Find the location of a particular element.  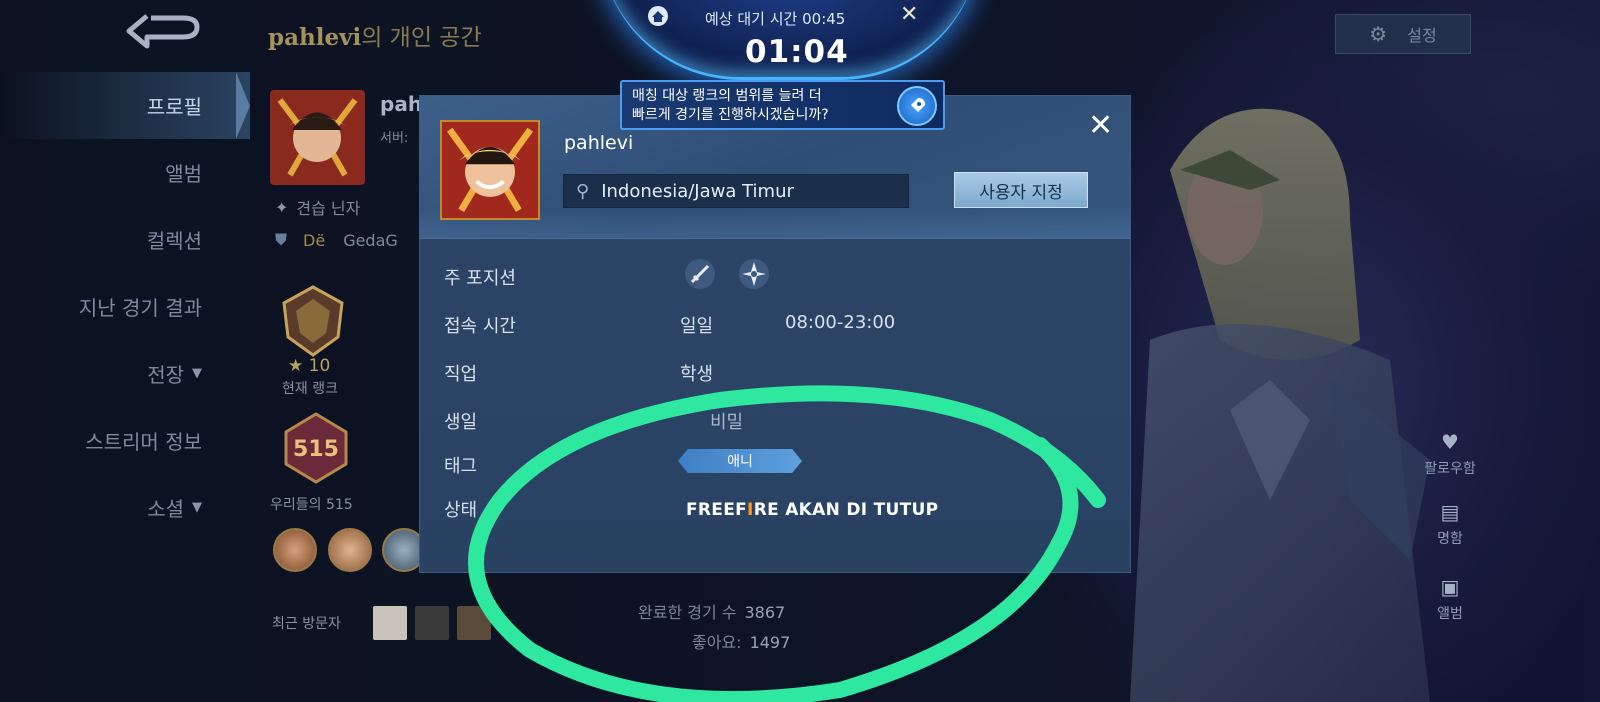

nav-item-collection: 컬렉션 is located at coordinates (125, 239).